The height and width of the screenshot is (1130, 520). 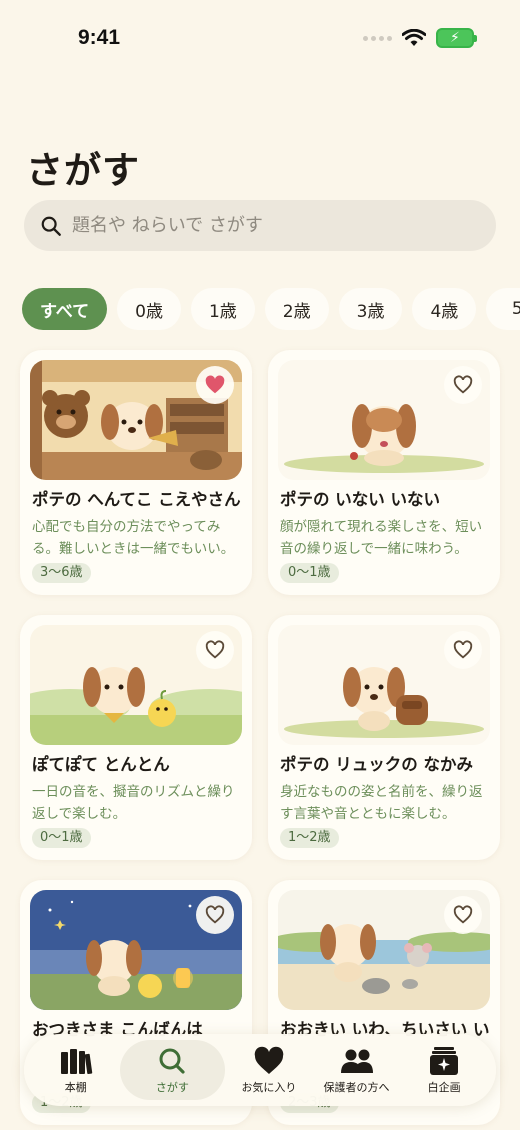 I want to click on tab-shiro-kikaku: 白企画, so click(x=444, y=1070).